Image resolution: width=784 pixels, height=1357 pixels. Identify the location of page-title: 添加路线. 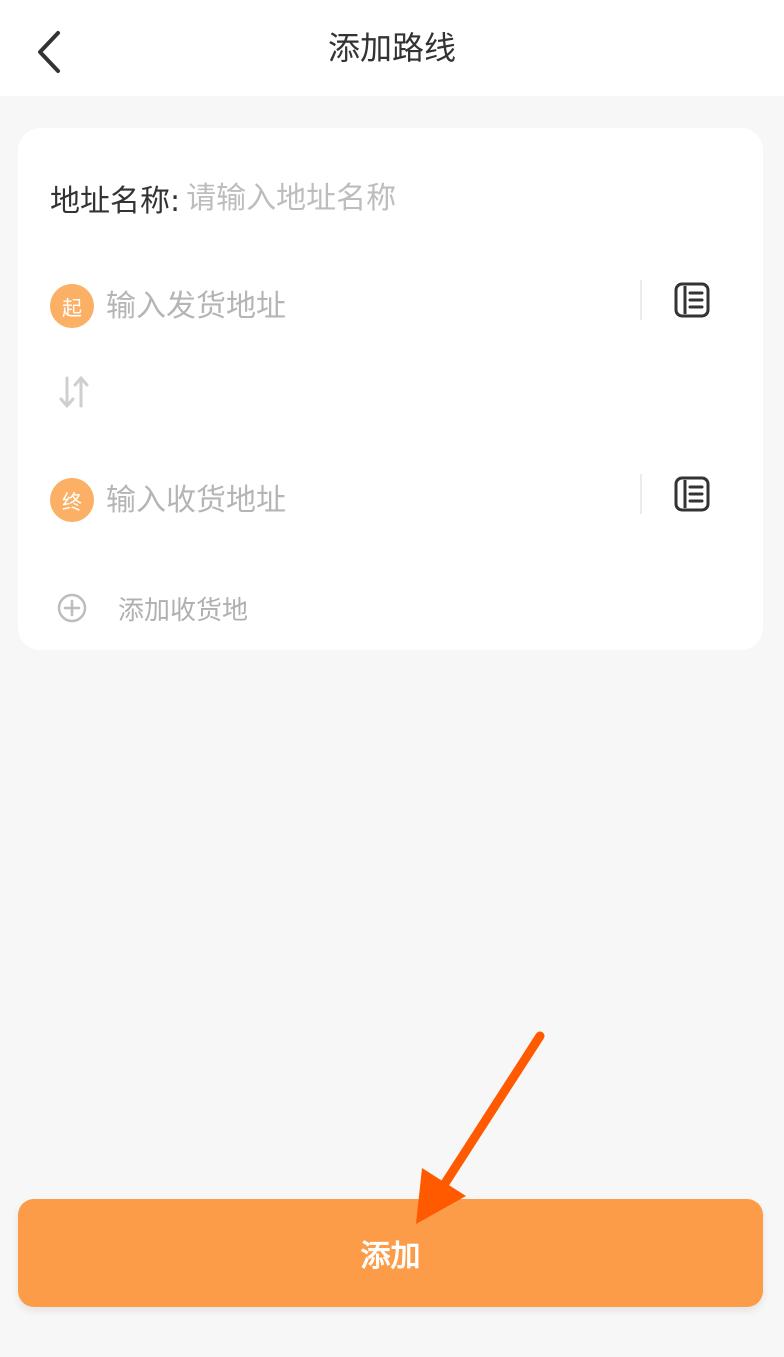
(391, 48).